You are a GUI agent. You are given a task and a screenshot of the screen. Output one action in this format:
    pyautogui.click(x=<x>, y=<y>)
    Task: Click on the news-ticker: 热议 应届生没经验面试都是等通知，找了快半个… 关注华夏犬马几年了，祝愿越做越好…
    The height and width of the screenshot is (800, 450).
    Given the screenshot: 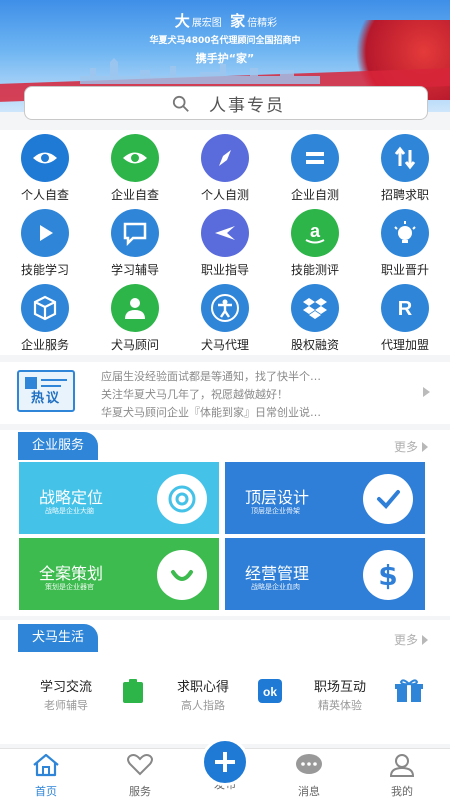 What is the action you would take?
    pyautogui.click(x=225, y=393)
    